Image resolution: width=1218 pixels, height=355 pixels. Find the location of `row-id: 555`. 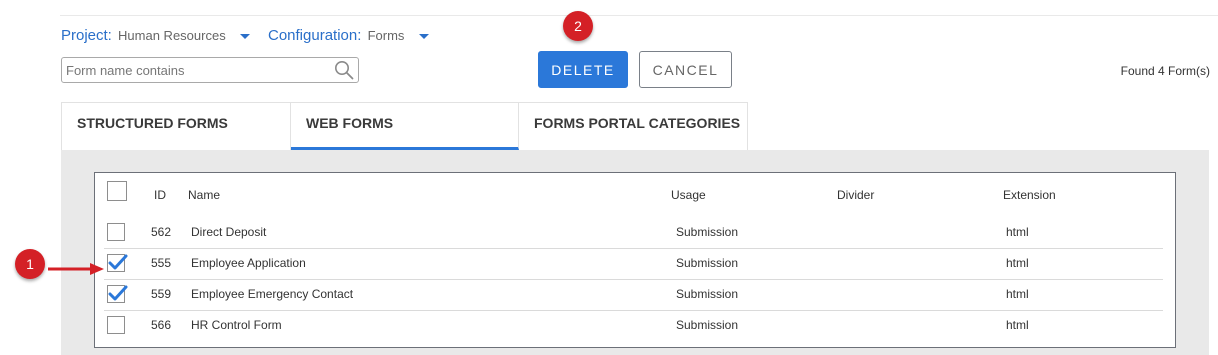

row-id: 555 is located at coordinates (161, 263).